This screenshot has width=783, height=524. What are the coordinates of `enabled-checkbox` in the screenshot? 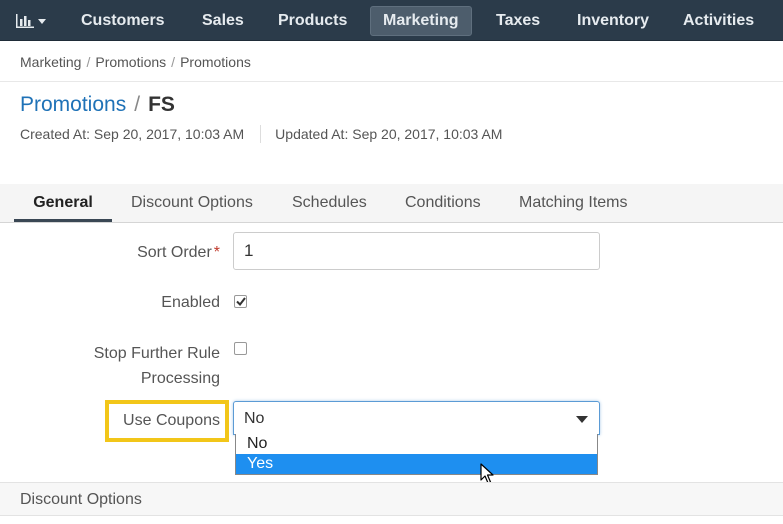 It's located at (240, 301).